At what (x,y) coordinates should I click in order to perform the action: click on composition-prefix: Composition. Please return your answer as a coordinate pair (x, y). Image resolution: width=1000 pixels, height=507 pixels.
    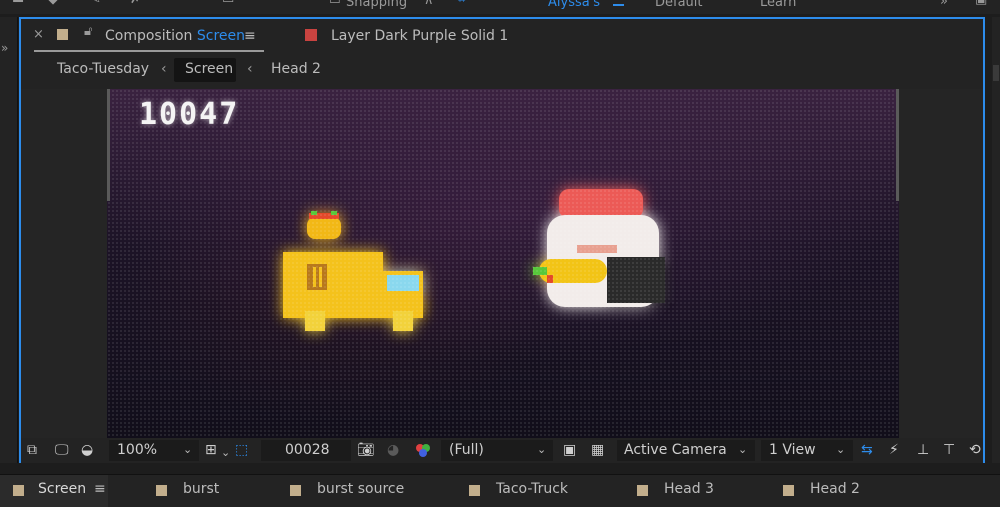
    Looking at the image, I should click on (149, 36).